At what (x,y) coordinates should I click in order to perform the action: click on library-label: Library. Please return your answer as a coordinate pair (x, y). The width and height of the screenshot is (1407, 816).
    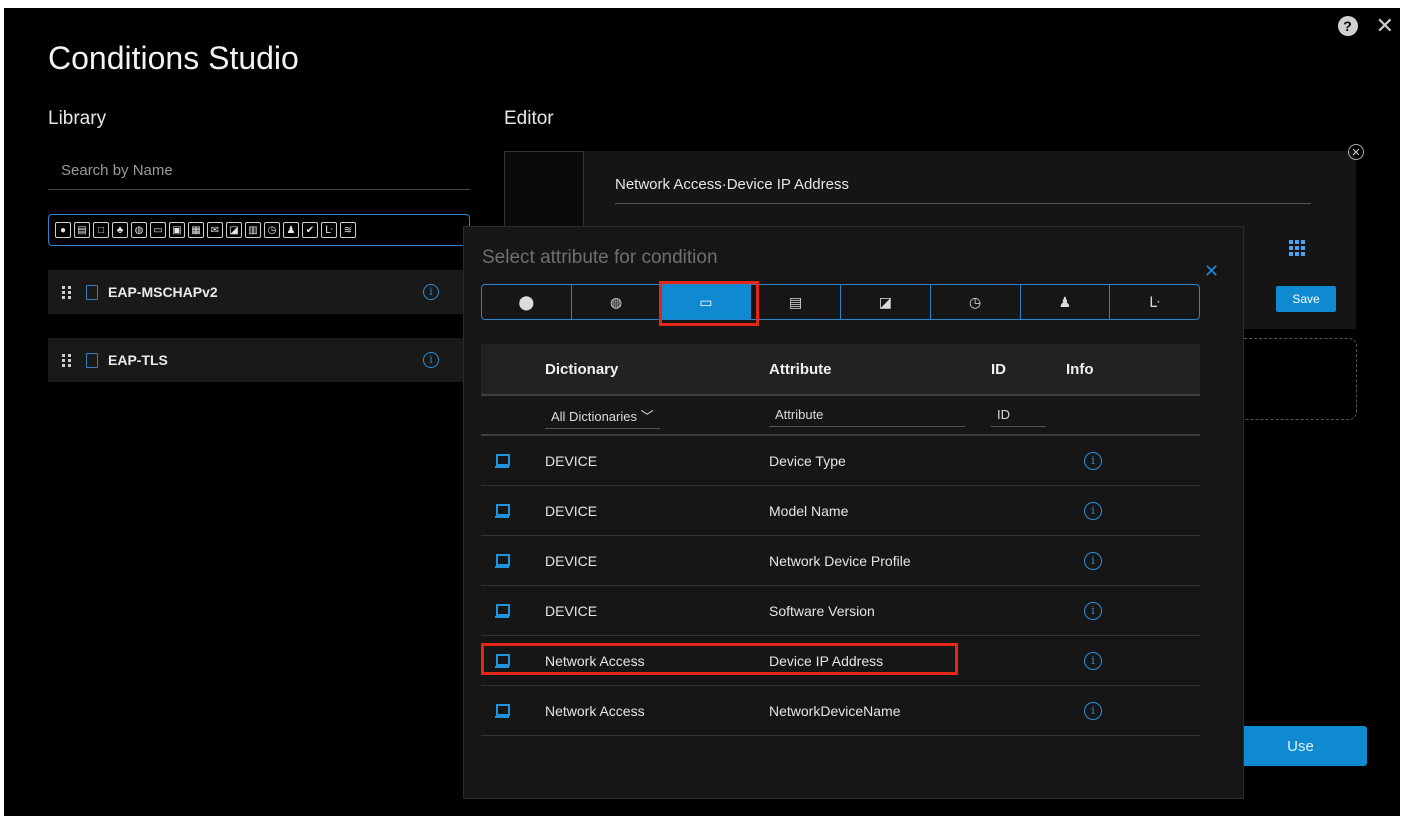
    Looking at the image, I should click on (77, 118).